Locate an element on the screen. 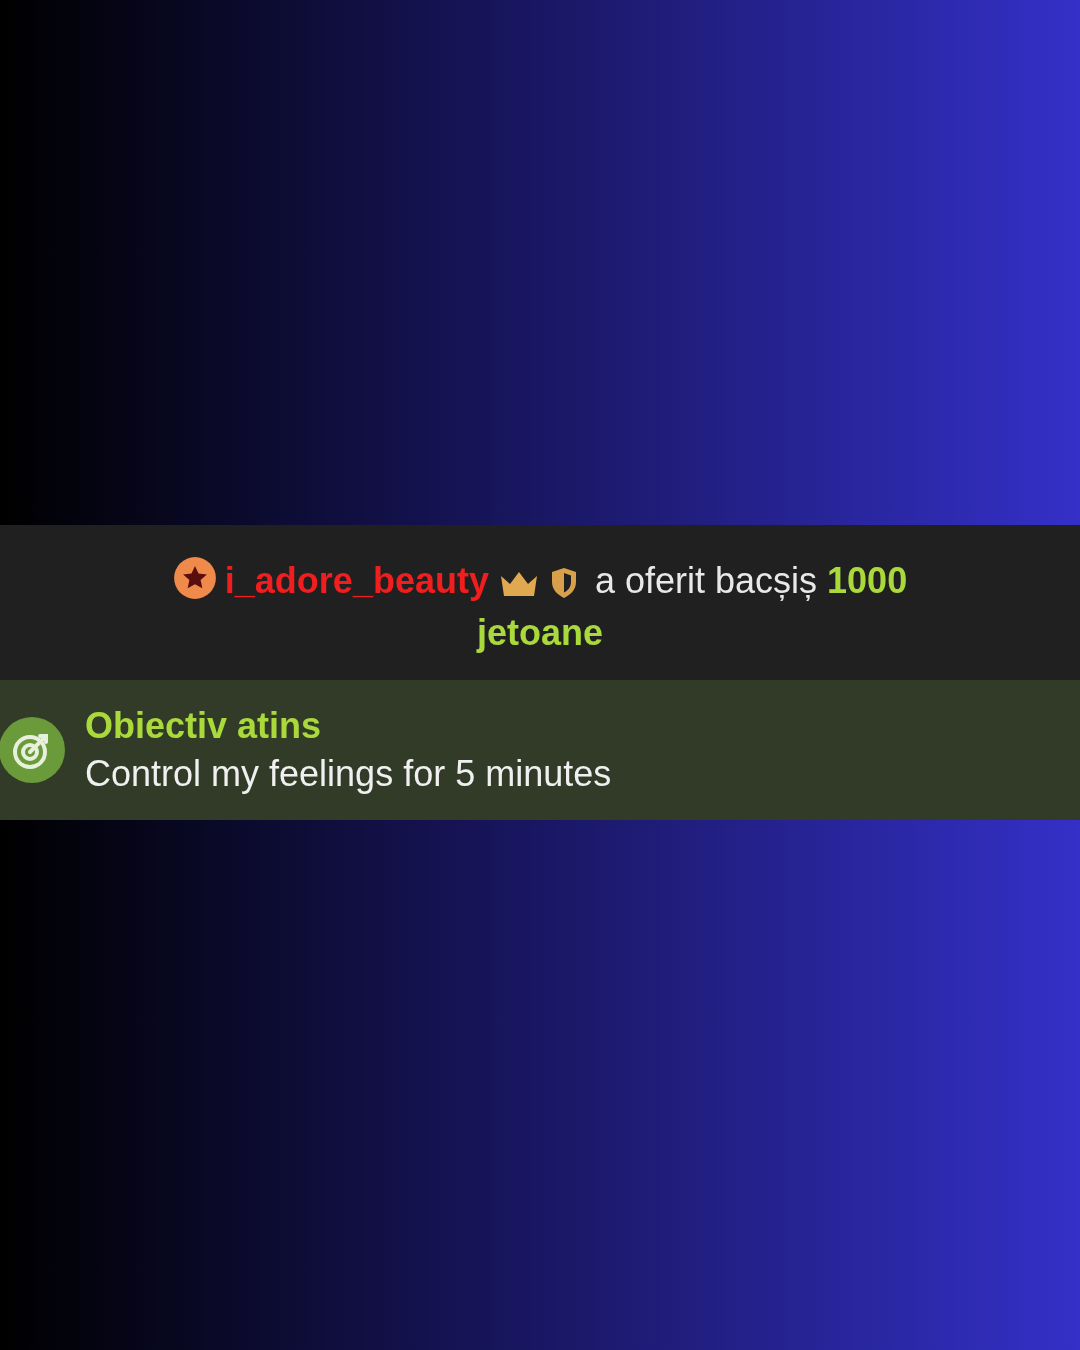 The width and height of the screenshot is (1080, 1350). goal-title: Obiectiv atins is located at coordinates (204, 726).